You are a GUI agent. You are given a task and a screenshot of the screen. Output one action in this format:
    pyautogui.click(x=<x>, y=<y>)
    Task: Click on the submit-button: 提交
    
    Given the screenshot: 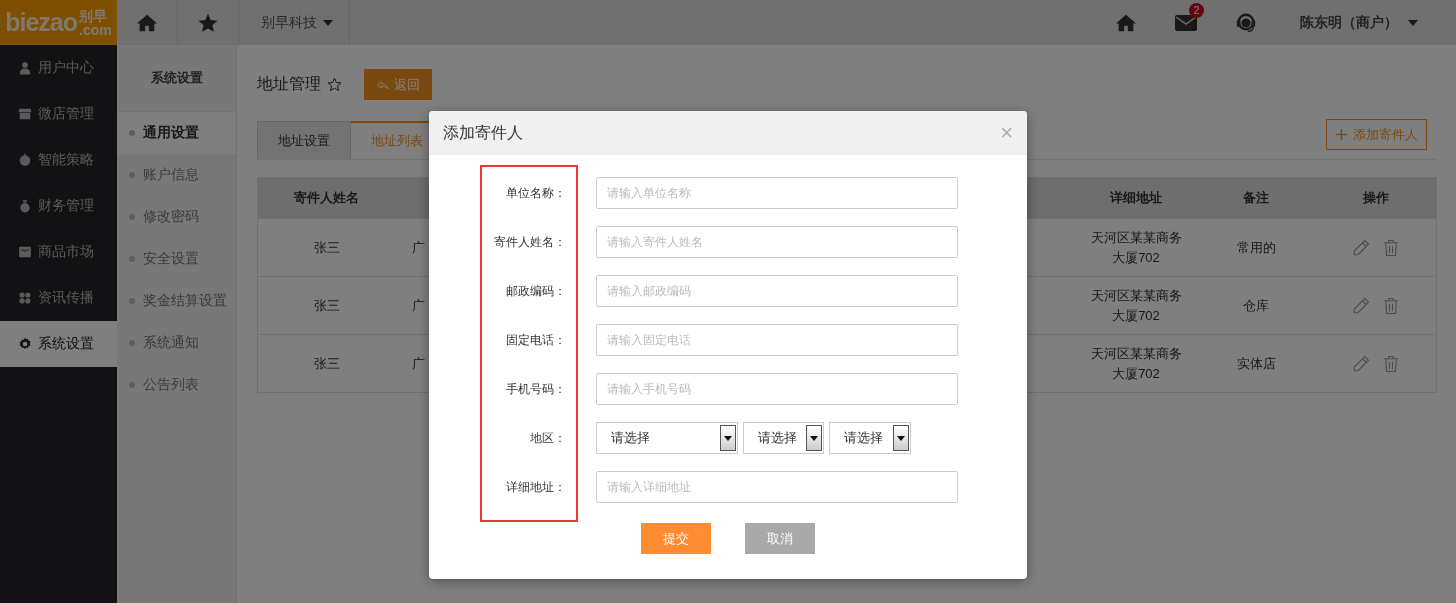 What is the action you would take?
    pyautogui.click(x=676, y=538)
    